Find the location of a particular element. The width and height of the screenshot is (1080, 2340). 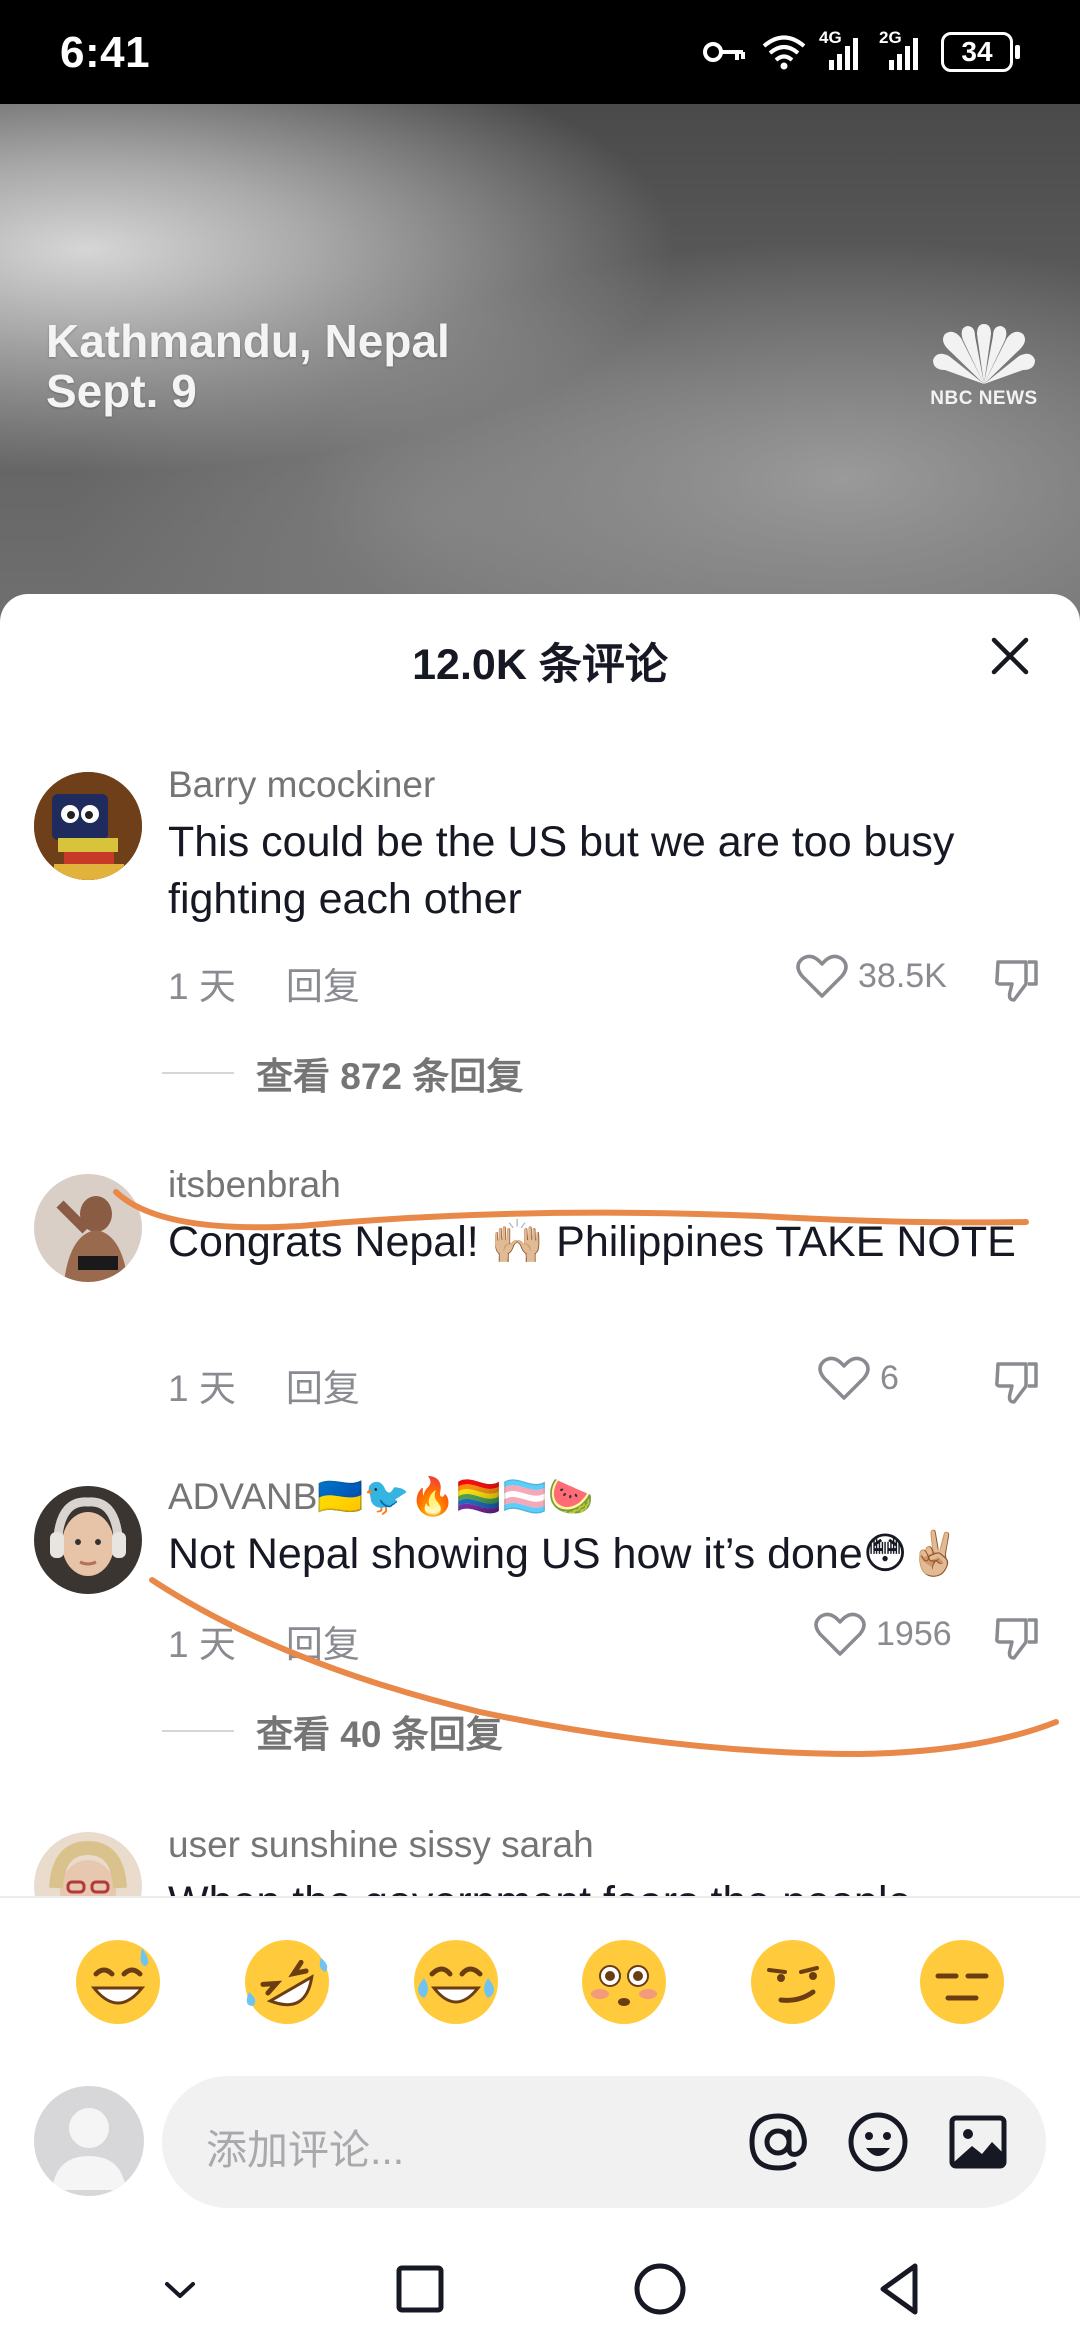

status-bar: 6:41 4G 2G 34 is located at coordinates (540, 52).